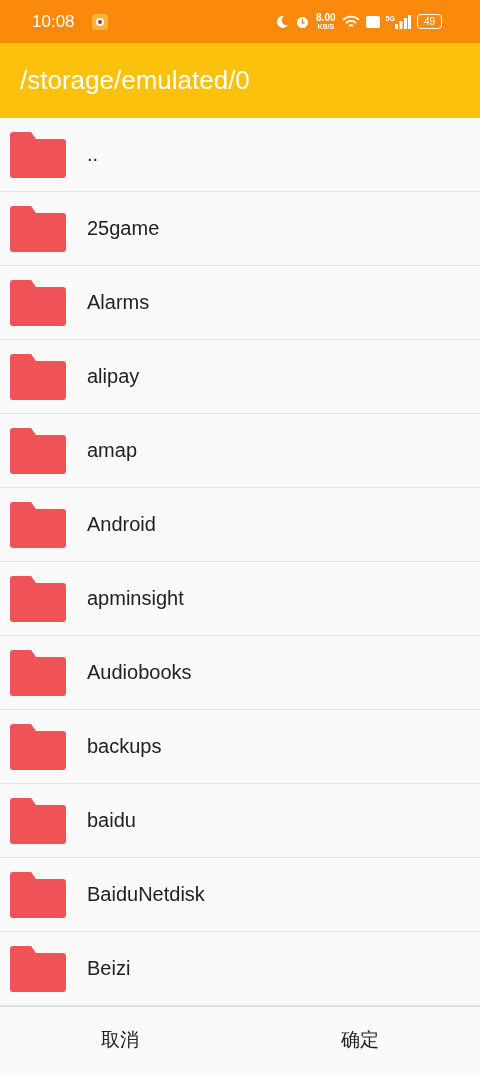 The width and height of the screenshot is (480, 1073). I want to click on moon-icon, so click(282, 21).